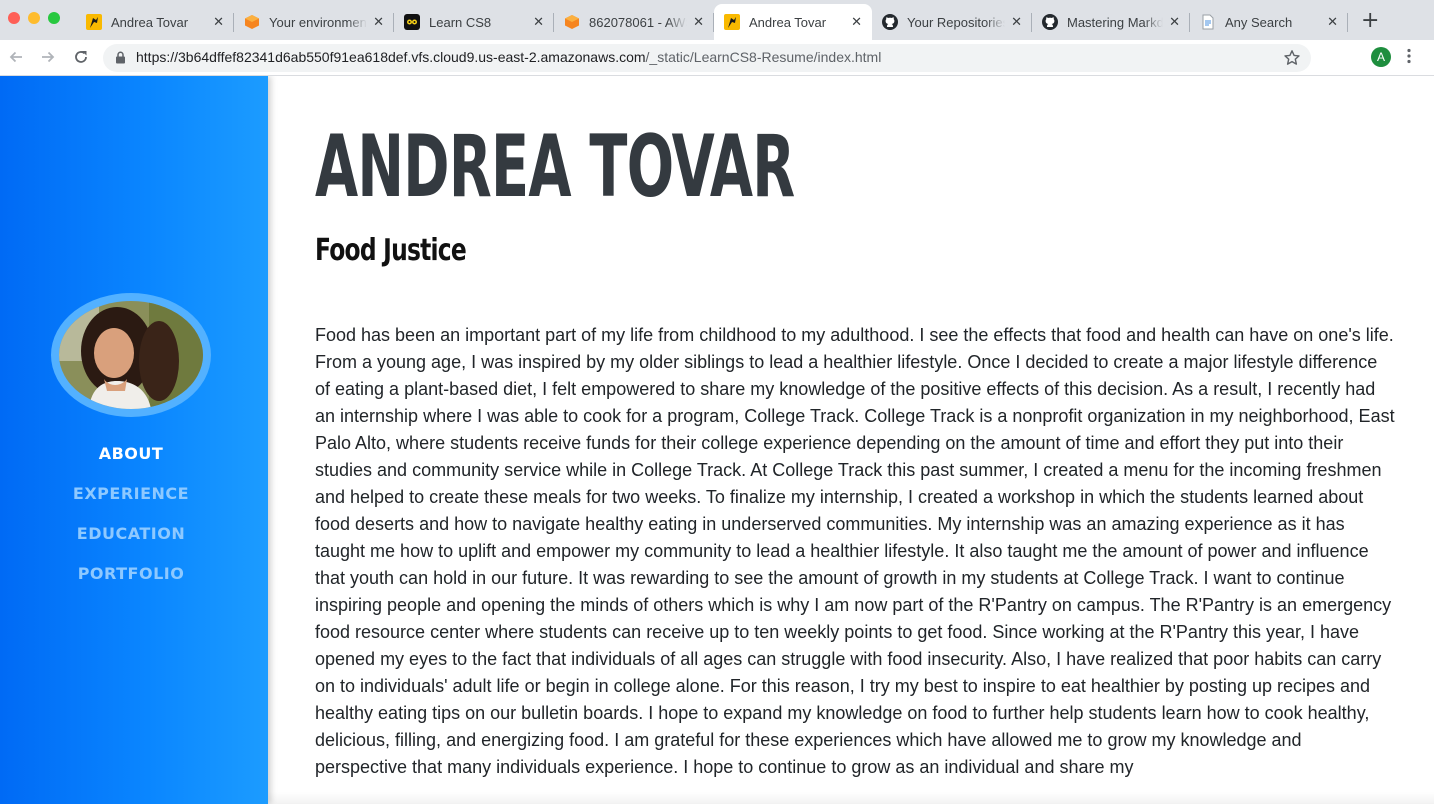  I want to click on browser-tab: Learn CS8 ✕, so click(474, 22).